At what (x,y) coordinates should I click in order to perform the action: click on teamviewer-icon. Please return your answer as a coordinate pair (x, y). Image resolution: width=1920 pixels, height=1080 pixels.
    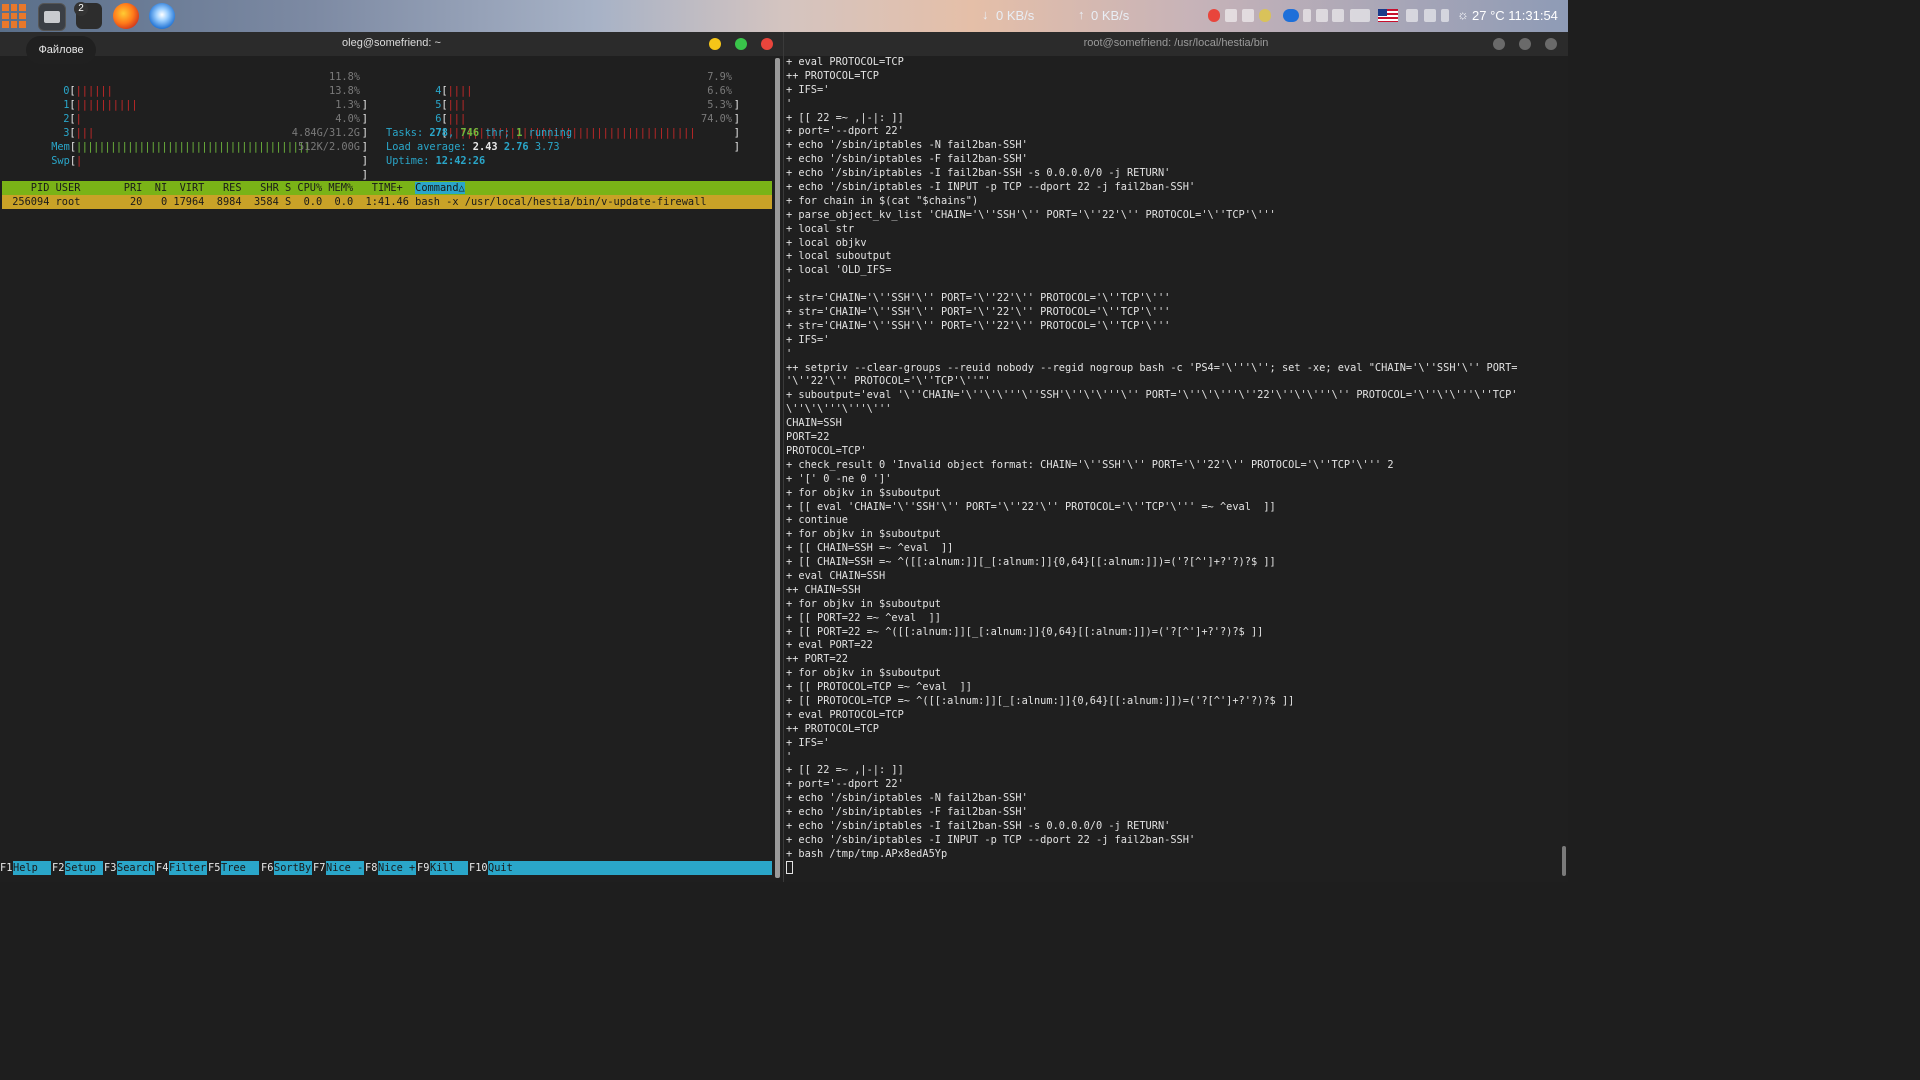
    Looking at the image, I should click on (1291, 15).